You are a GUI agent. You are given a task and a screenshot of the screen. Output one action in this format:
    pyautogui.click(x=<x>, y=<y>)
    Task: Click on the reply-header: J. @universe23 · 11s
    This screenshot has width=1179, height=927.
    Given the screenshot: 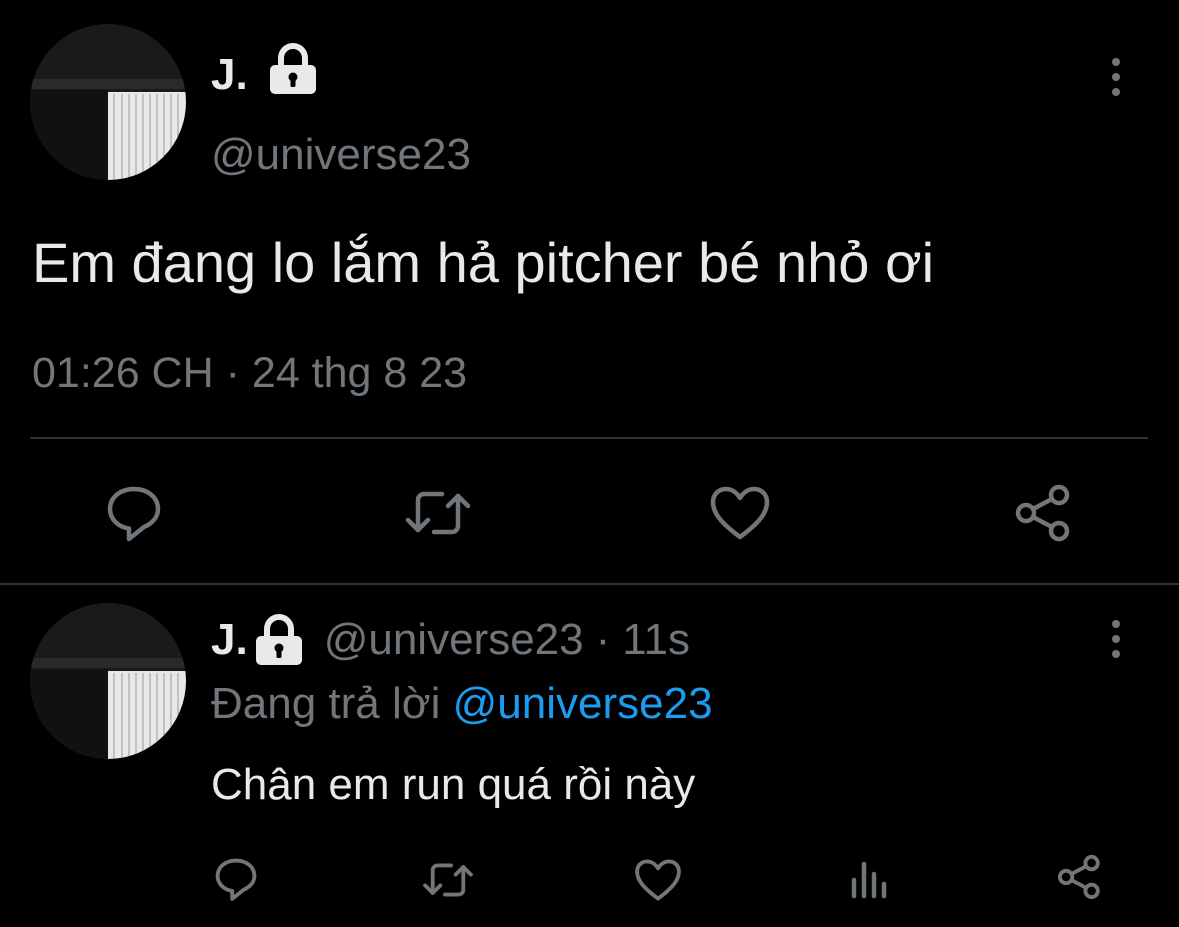 What is the action you would take?
    pyautogui.click(x=450, y=640)
    